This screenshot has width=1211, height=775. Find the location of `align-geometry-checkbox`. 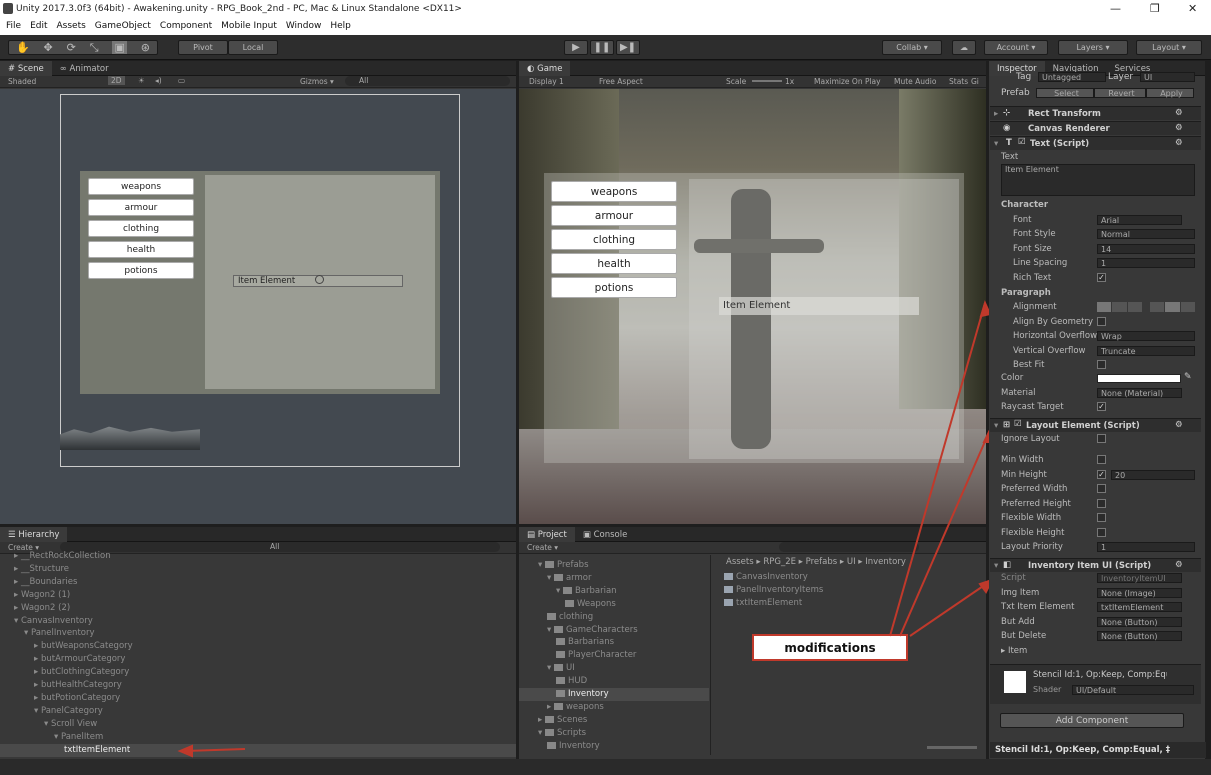

align-geometry-checkbox is located at coordinates (1101, 321).